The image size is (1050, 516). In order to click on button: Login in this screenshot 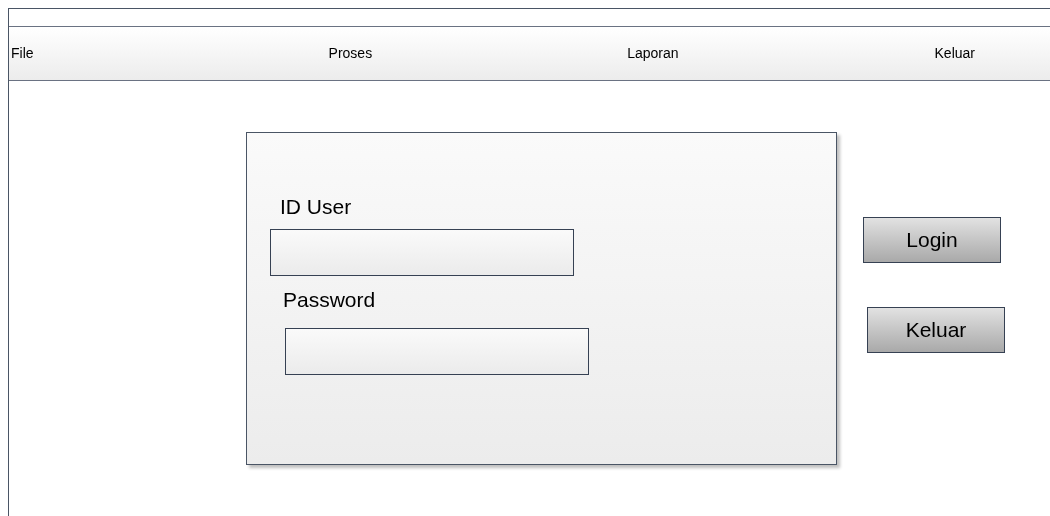, I will do `click(932, 240)`.